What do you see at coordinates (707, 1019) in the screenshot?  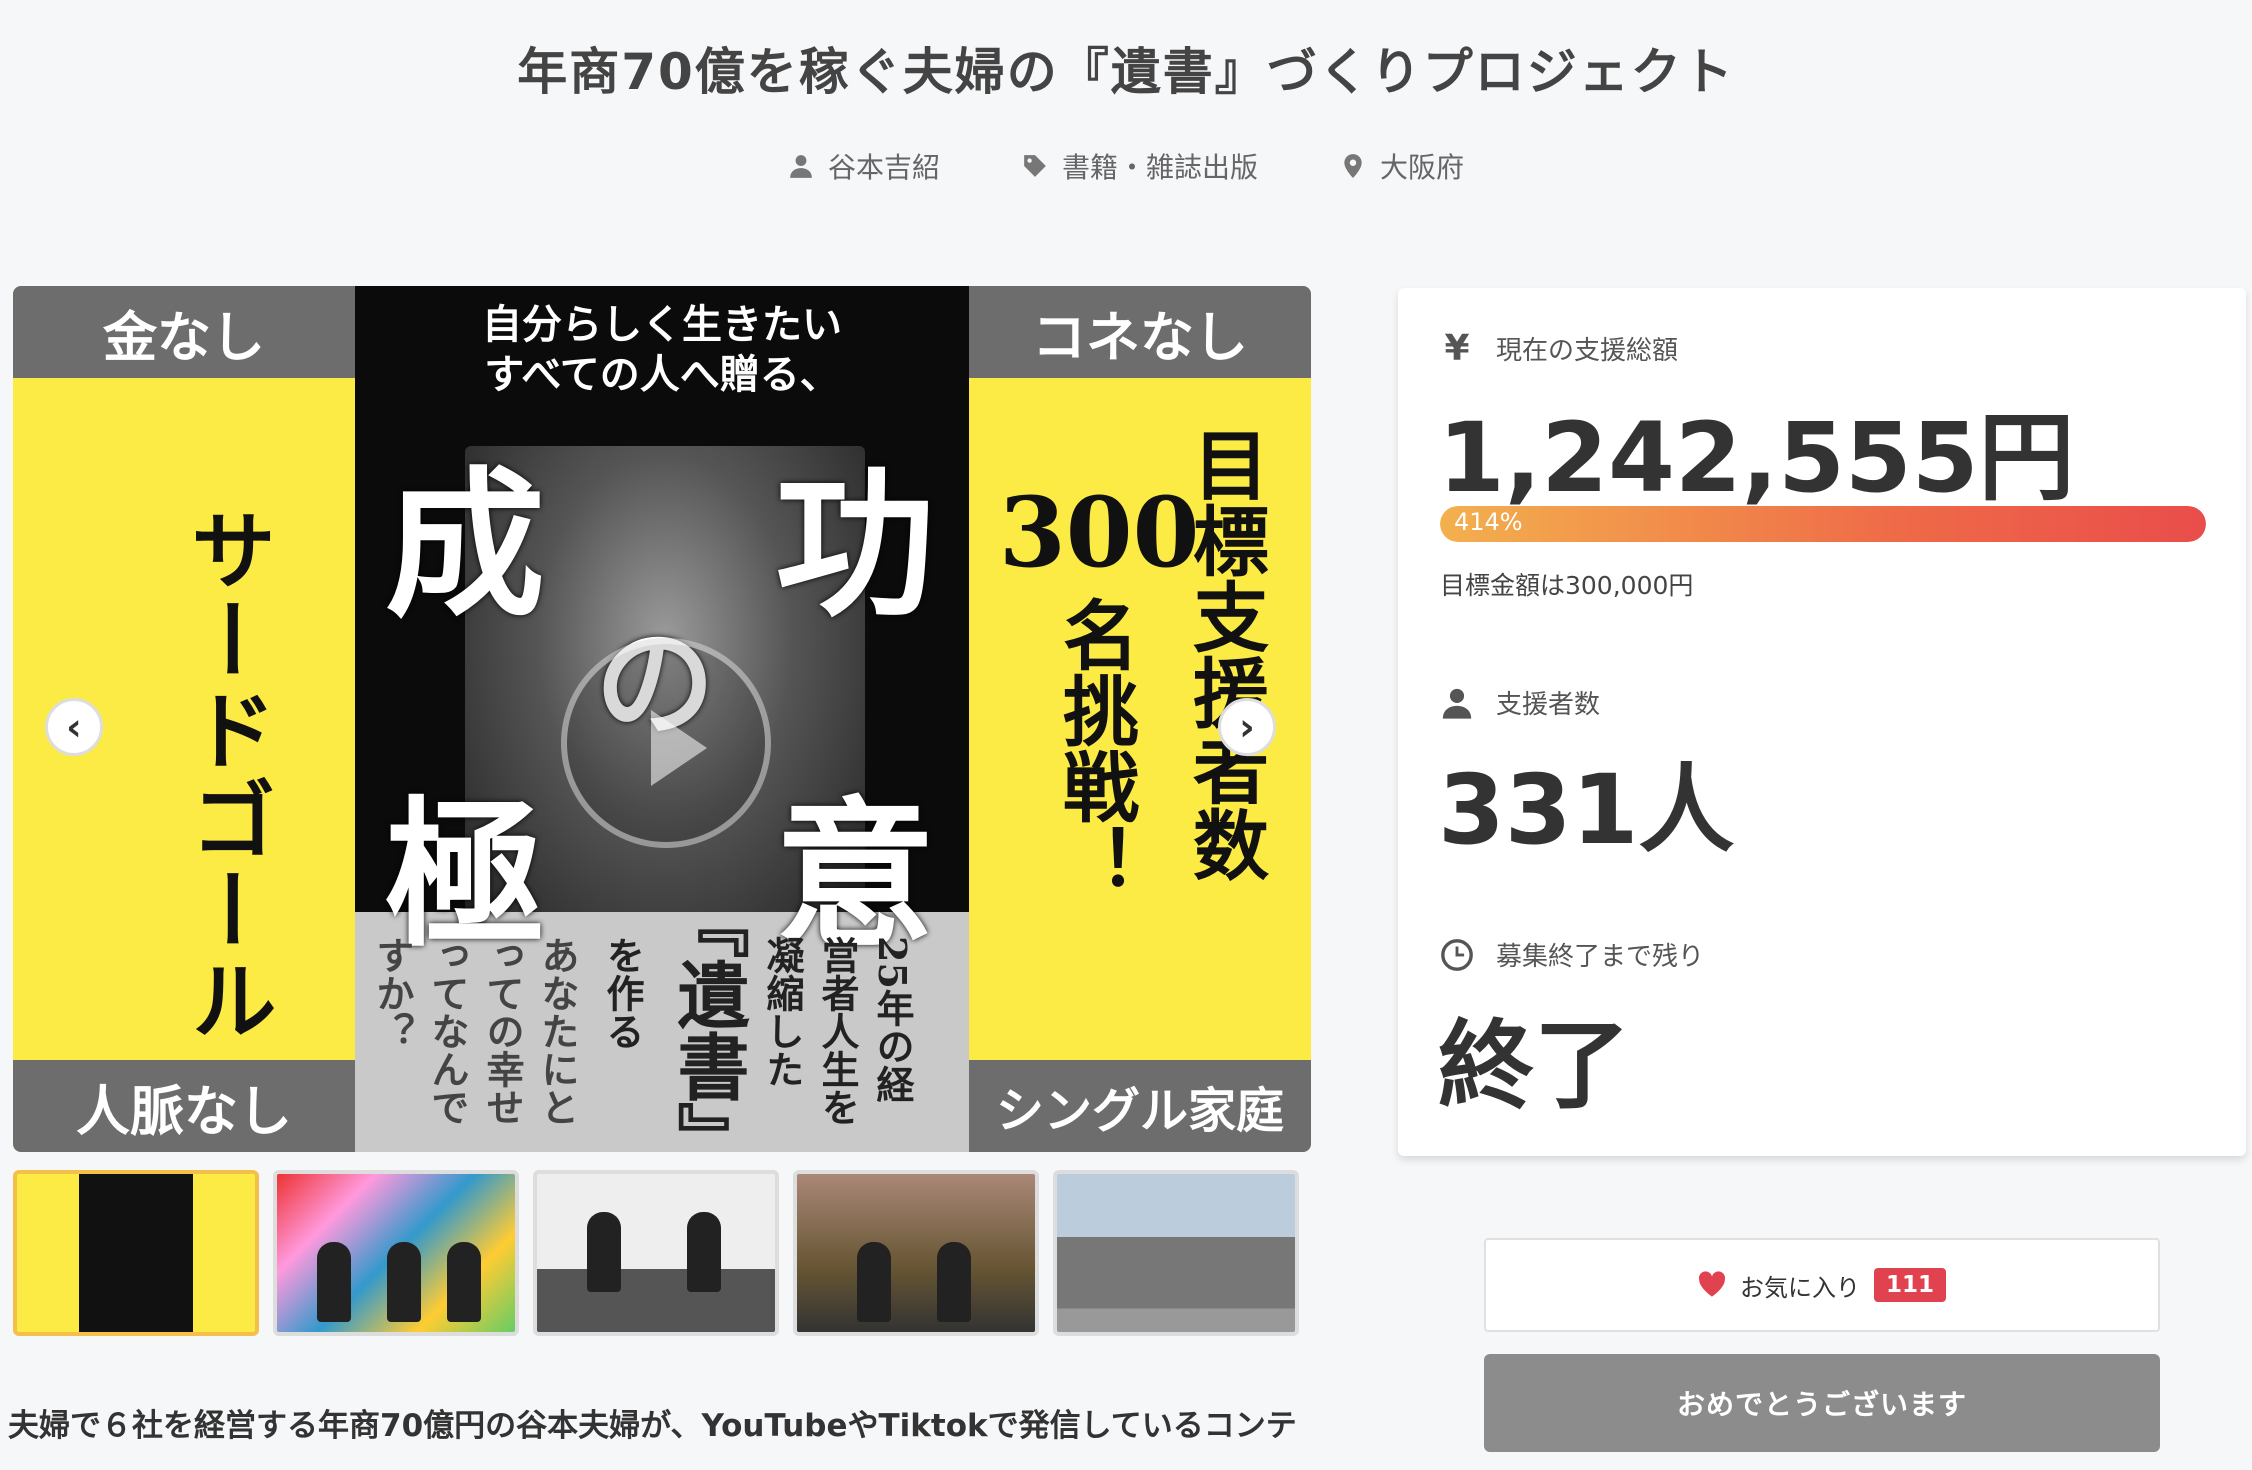 I see `book-title-text: 『遺書』` at bounding box center [707, 1019].